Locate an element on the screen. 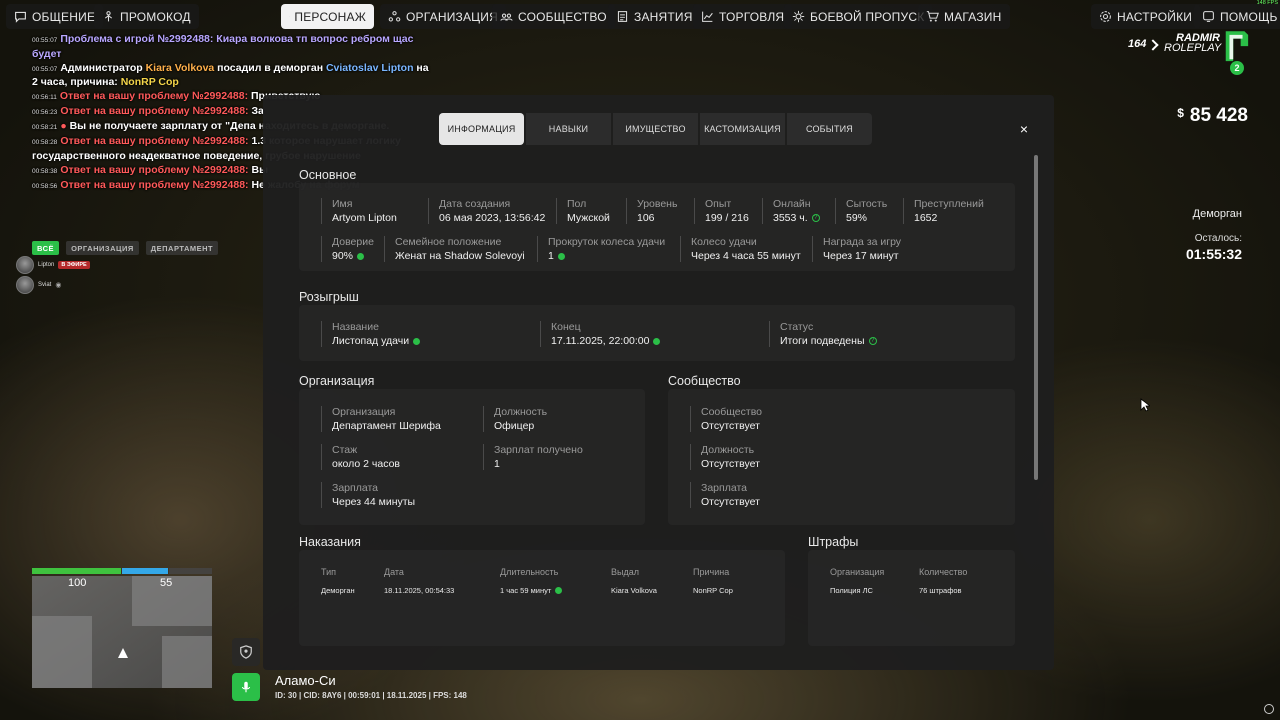  info-field: Организация Департамент Шерифа is located at coordinates (381, 419).